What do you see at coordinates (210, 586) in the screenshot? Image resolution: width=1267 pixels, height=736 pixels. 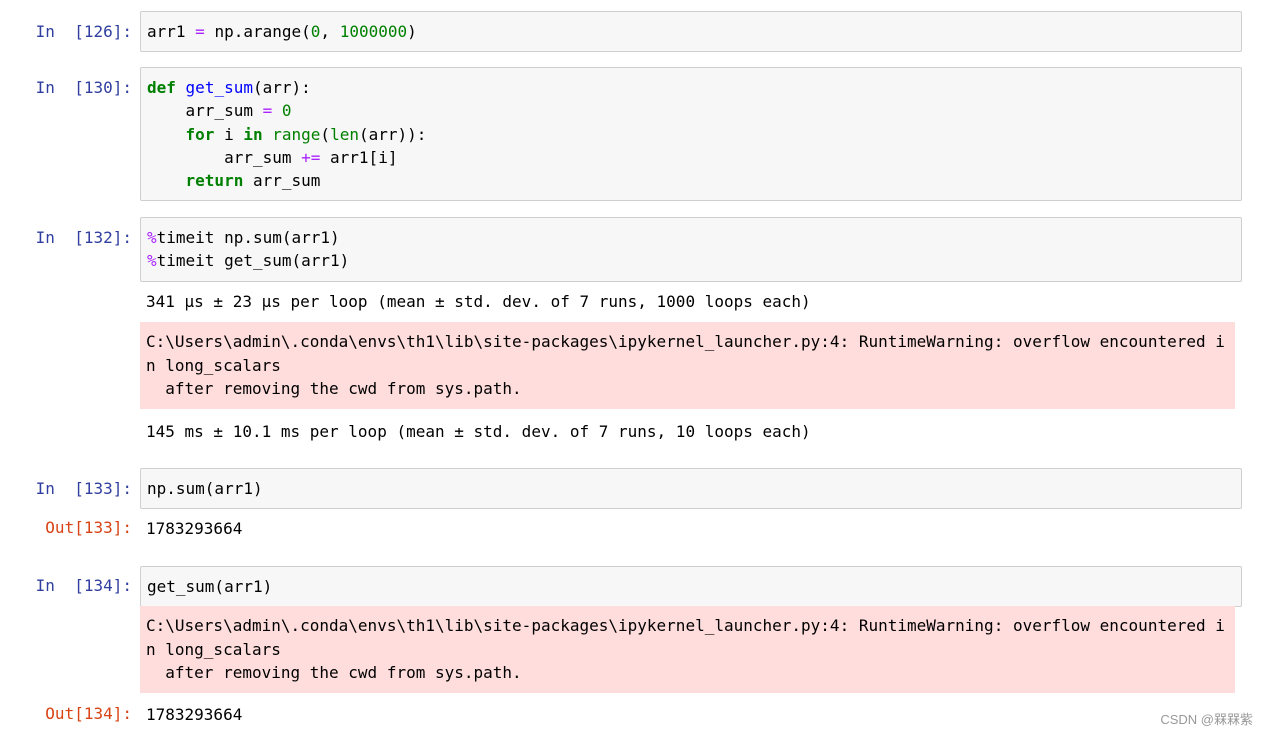 I see `code-line: get_sum(arr1)` at bounding box center [210, 586].